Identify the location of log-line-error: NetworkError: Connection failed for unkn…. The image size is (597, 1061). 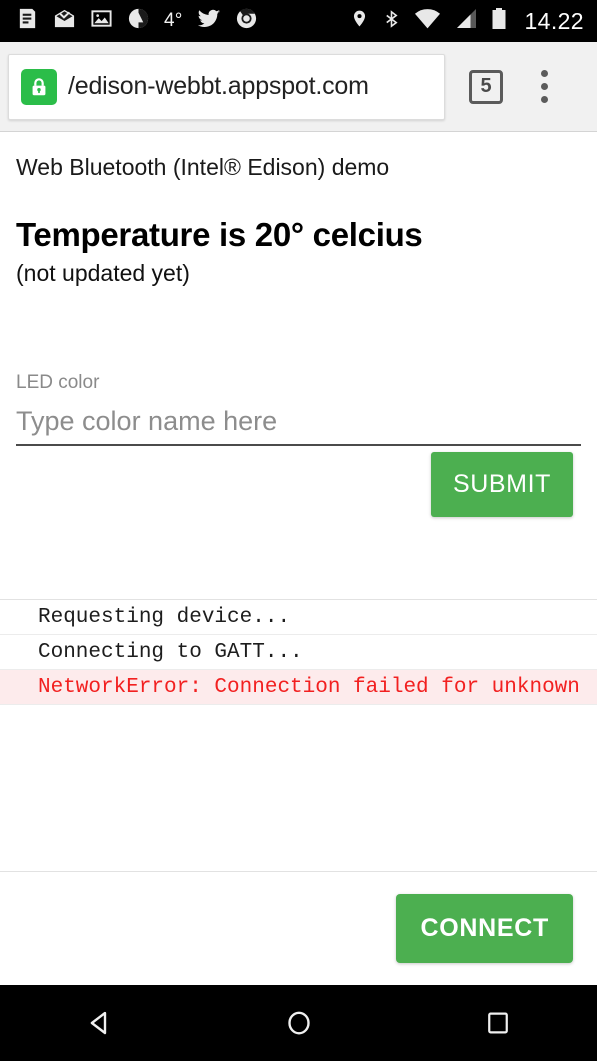
(298, 687).